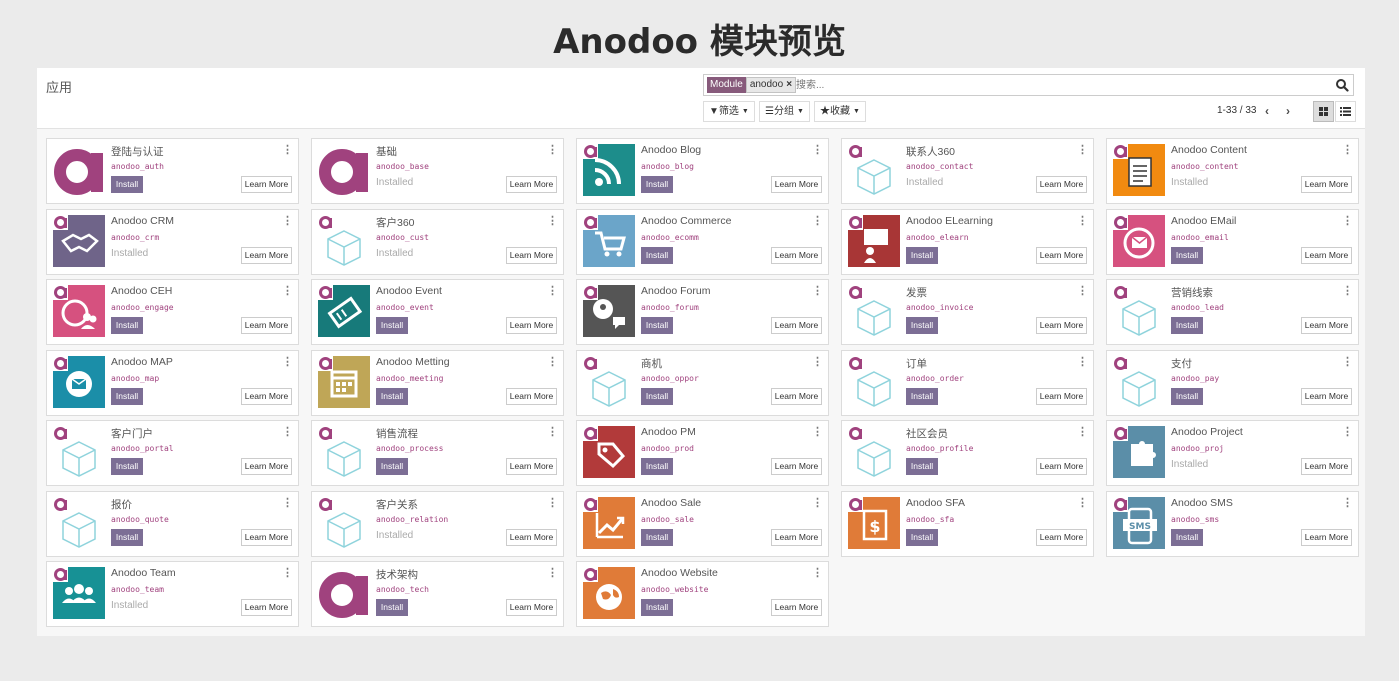 The width and height of the screenshot is (1399, 681). What do you see at coordinates (1345, 111) in the screenshot?
I see `list-view-button` at bounding box center [1345, 111].